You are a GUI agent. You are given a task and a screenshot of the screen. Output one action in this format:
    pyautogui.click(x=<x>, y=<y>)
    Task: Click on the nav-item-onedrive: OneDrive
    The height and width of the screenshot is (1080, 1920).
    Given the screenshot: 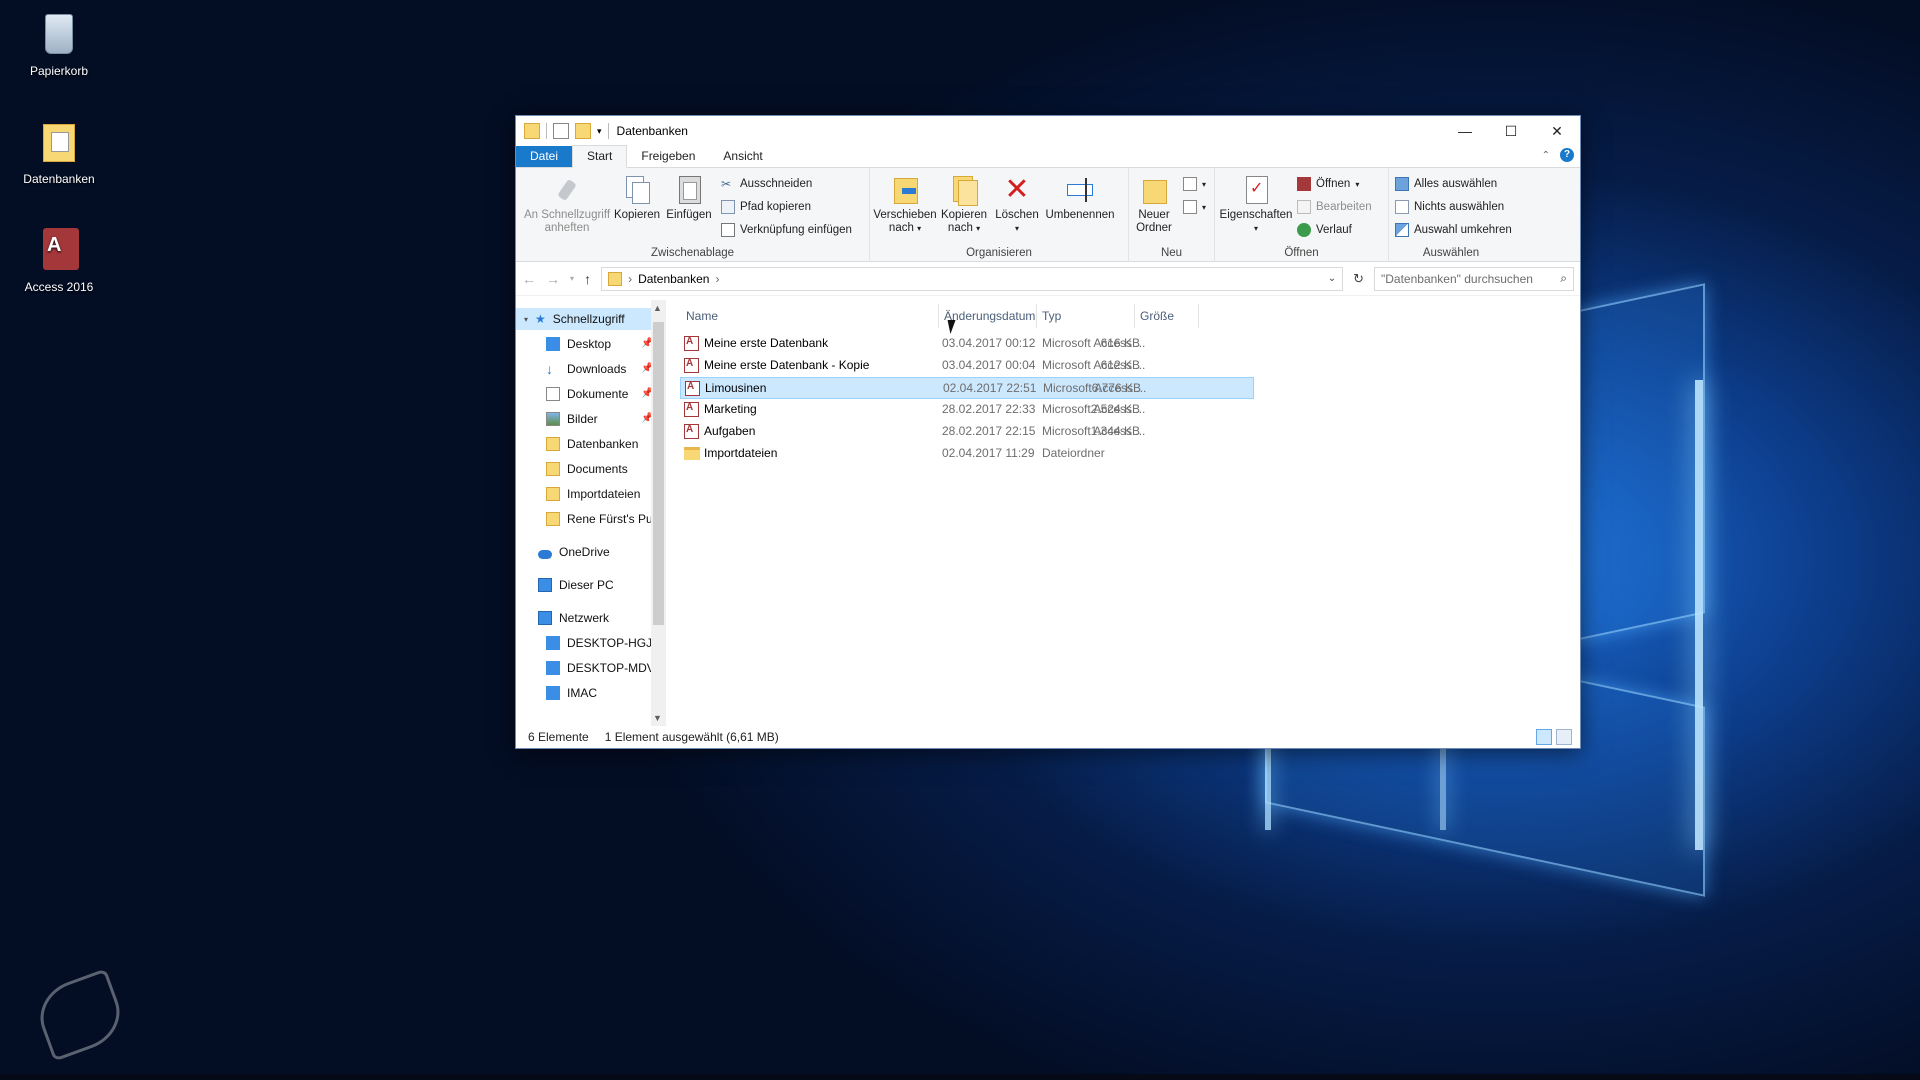 What is the action you would take?
    pyautogui.click(x=574, y=552)
    